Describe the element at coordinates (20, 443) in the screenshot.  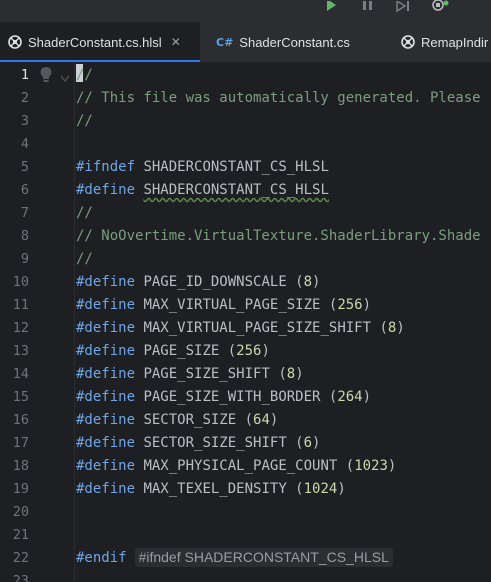
I see `line-number: 17` at that location.